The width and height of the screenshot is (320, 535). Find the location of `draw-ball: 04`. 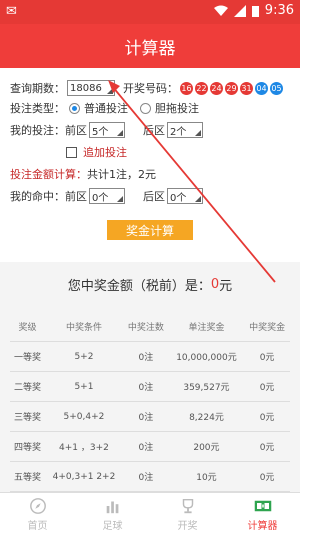

draw-ball: 04 is located at coordinates (261, 88).